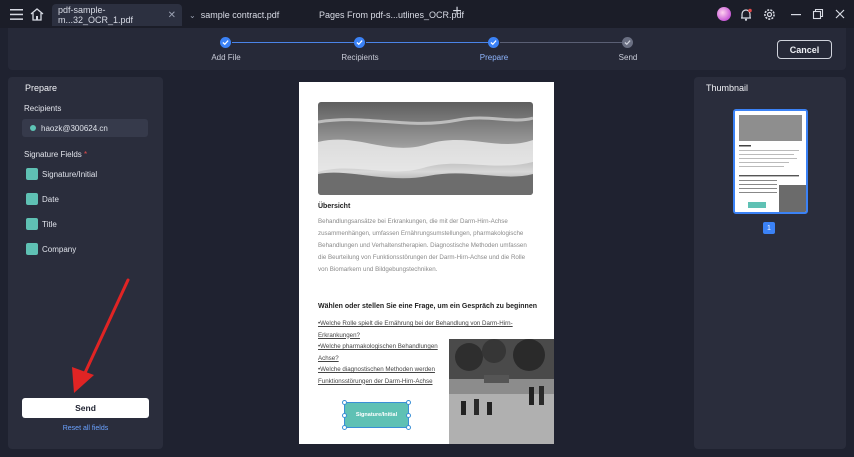 The width and height of the screenshot is (854, 457). Describe the element at coordinates (501, 391) in the screenshot. I see `children-beach-image` at that location.